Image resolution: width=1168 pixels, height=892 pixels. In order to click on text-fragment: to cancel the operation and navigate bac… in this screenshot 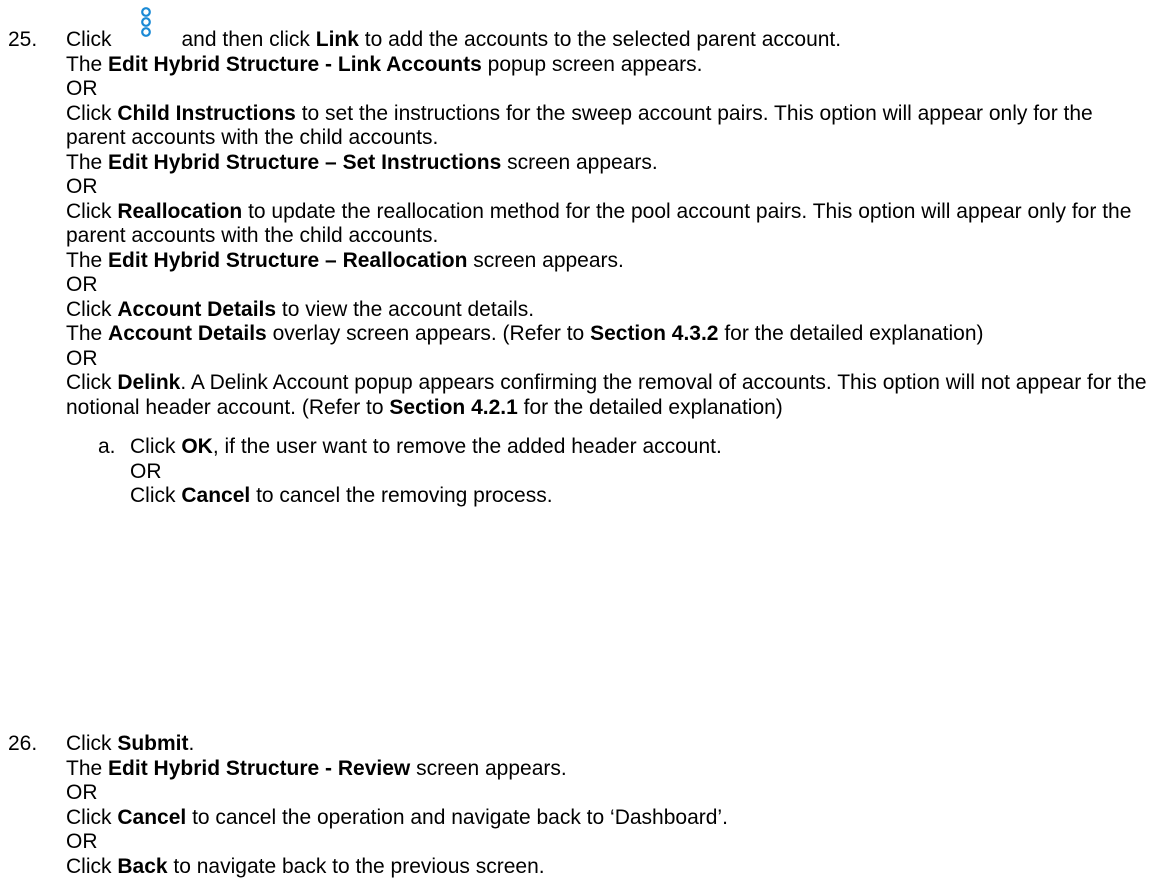, I will do `click(460, 817)`.